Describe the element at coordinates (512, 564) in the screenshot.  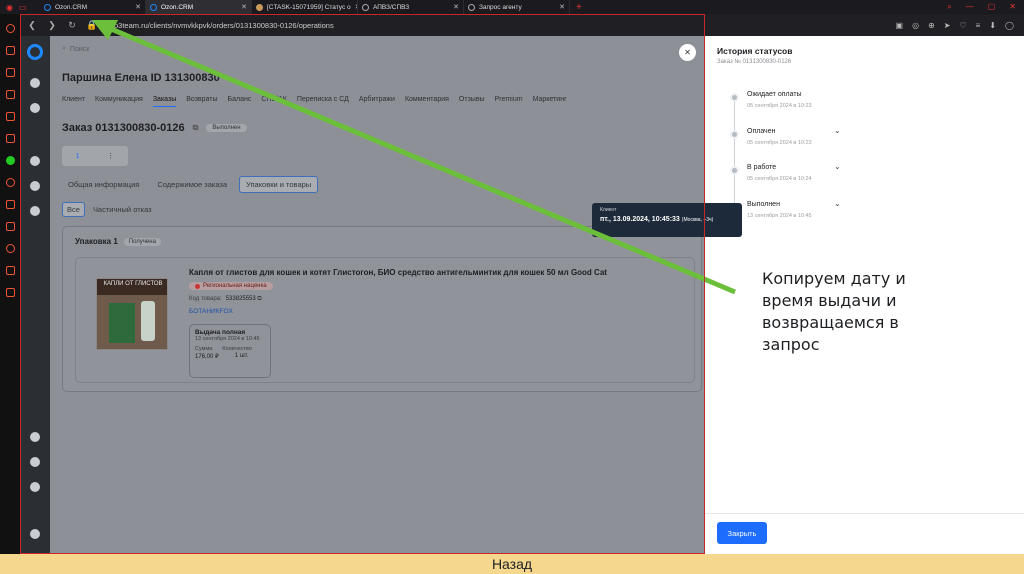
I see `back-button: Назад` at that location.